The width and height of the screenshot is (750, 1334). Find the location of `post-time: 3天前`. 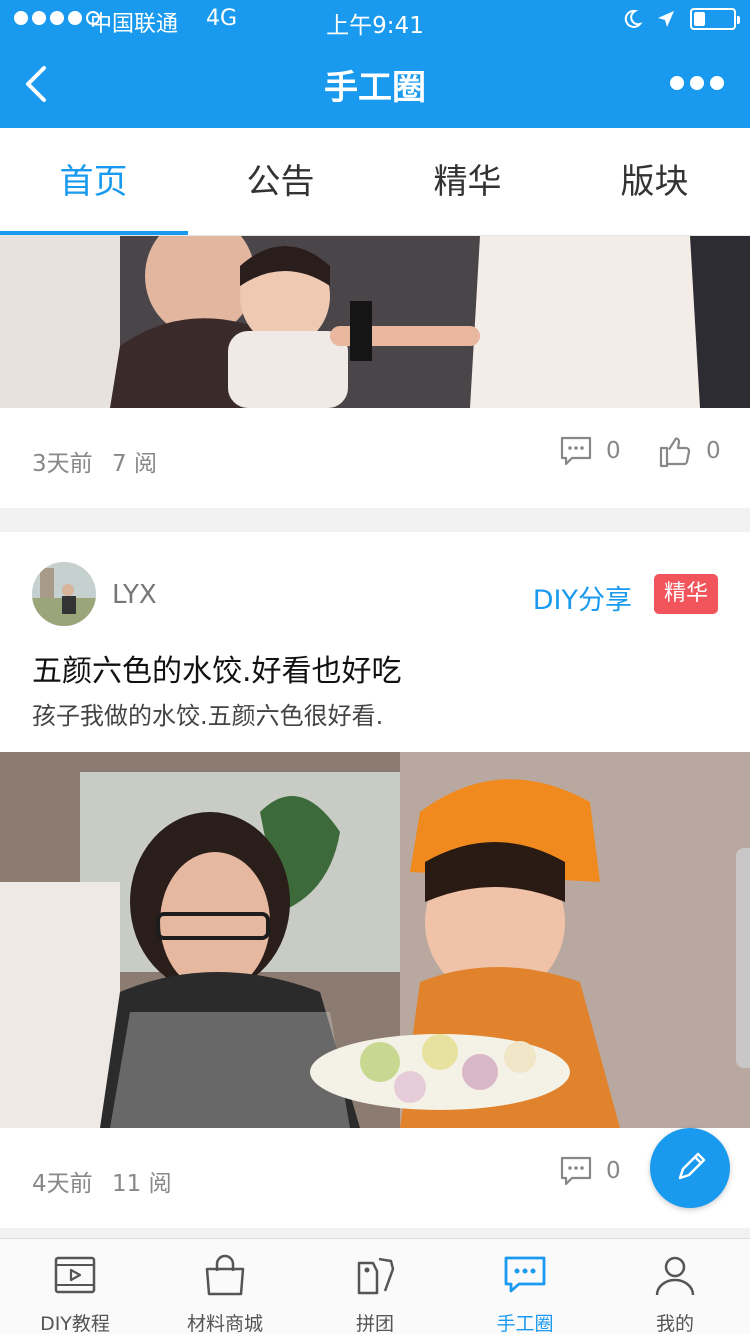

post-time: 3天前 is located at coordinates (62, 464).